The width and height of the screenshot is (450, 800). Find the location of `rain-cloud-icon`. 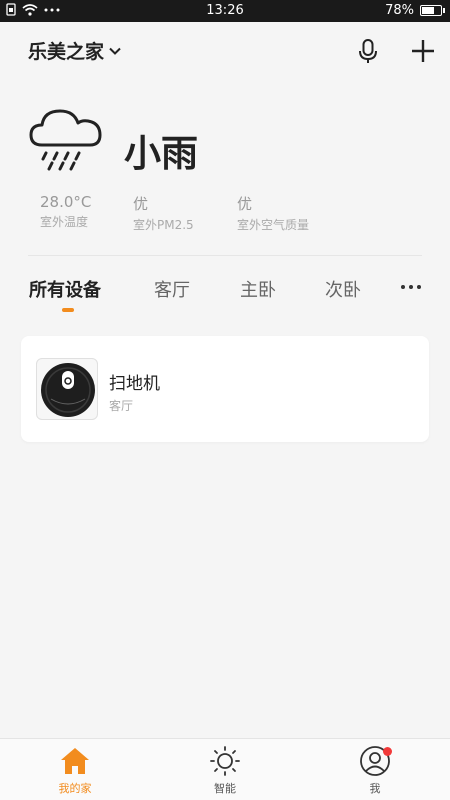

rain-cloud-icon is located at coordinates (65, 140).